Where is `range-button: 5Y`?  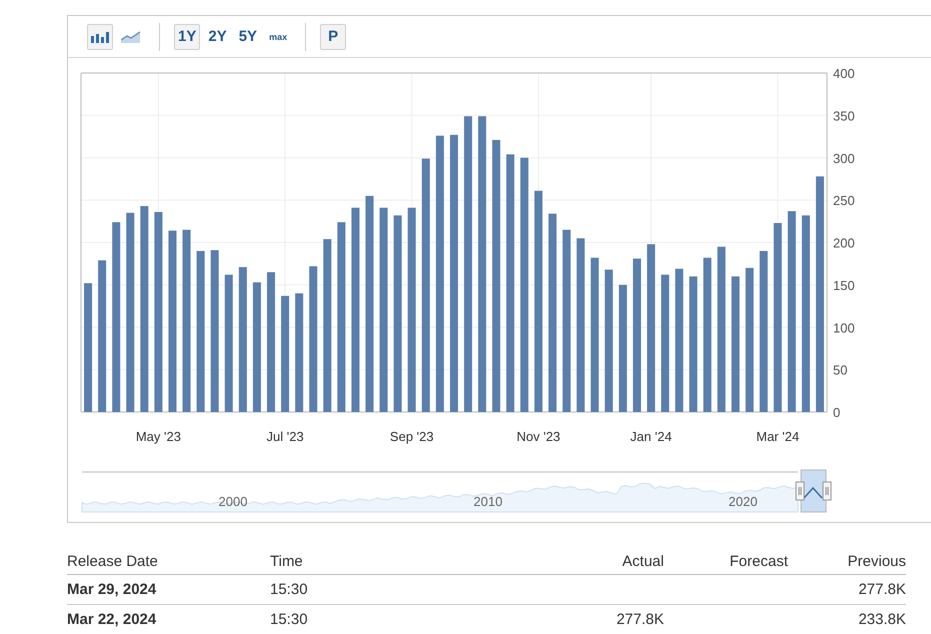
range-button: 5Y is located at coordinates (248, 37).